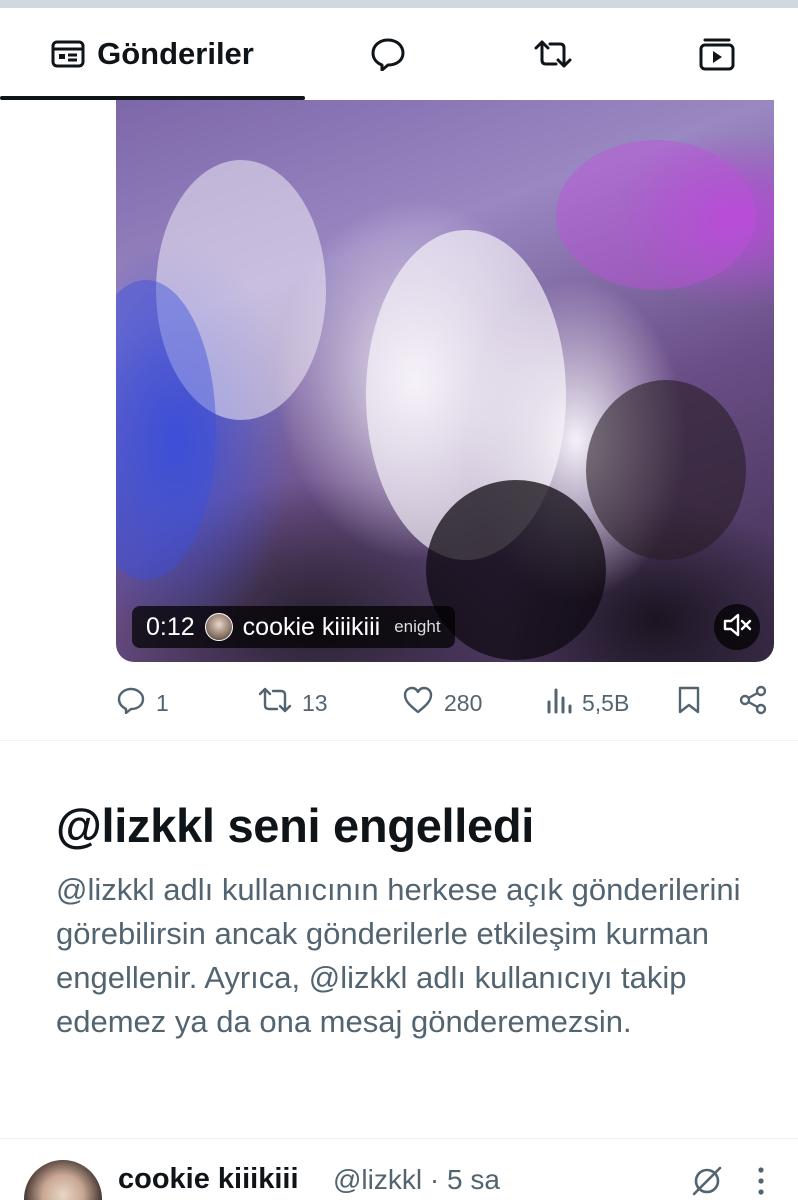 This screenshot has width=798, height=1200. What do you see at coordinates (131, 703) in the screenshot?
I see `reply-icon` at bounding box center [131, 703].